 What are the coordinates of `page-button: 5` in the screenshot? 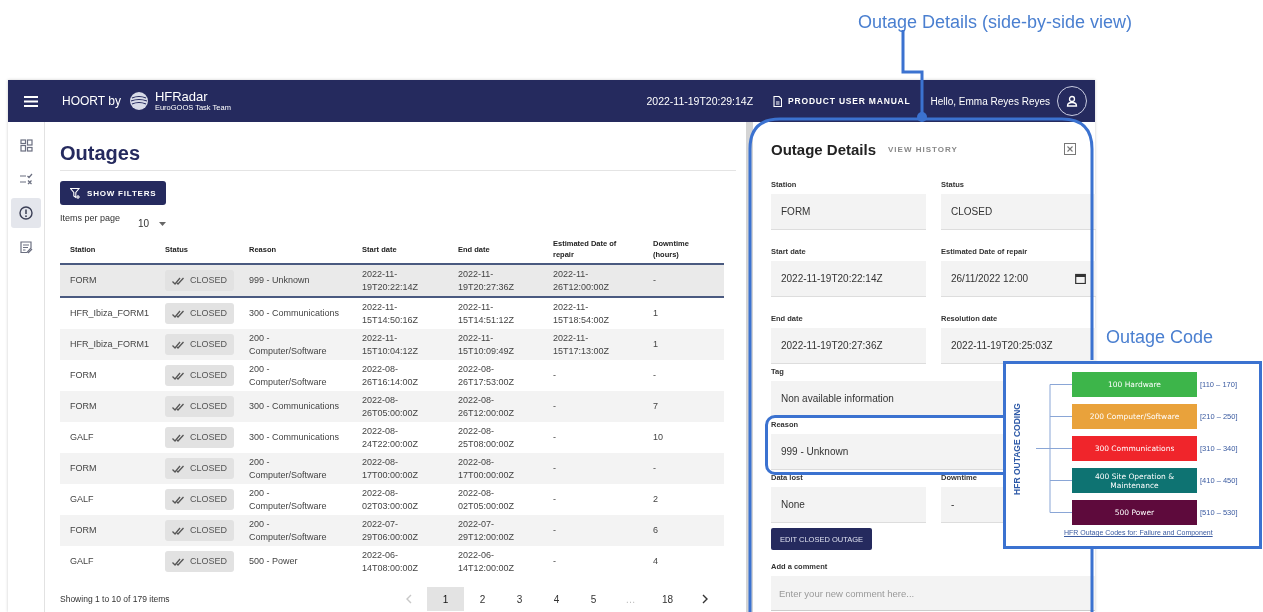 It's located at (593, 599).